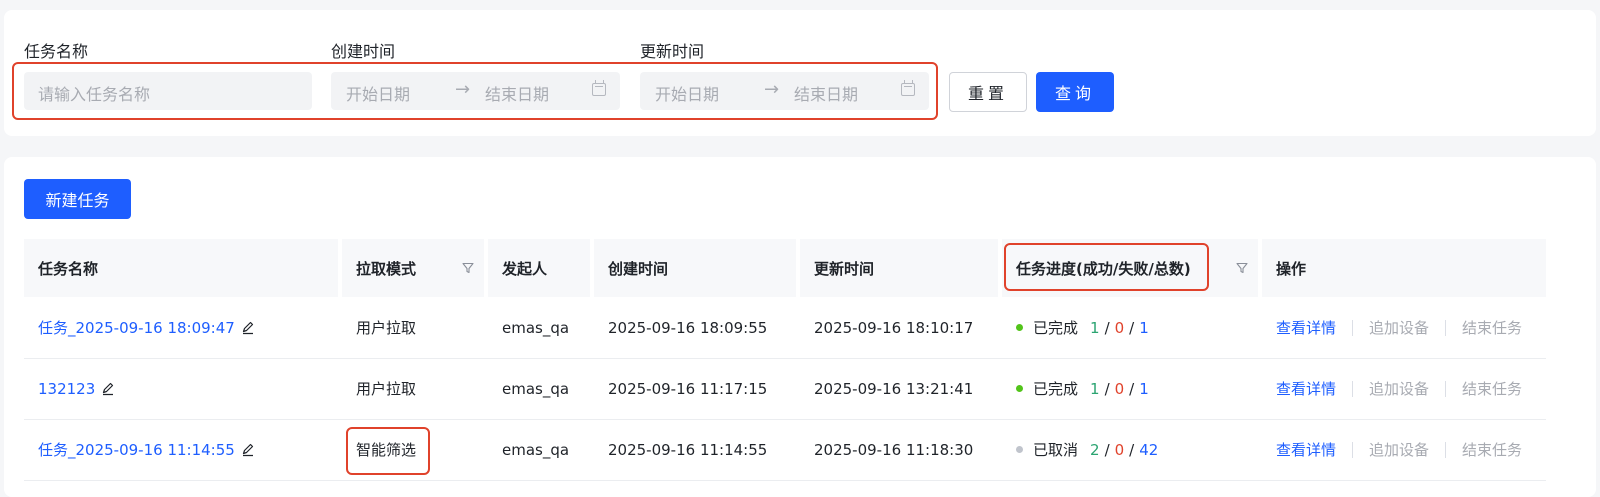 The image size is (1600, 497). I want to click on header-updated-text: 更新时间, so click(844, 268).